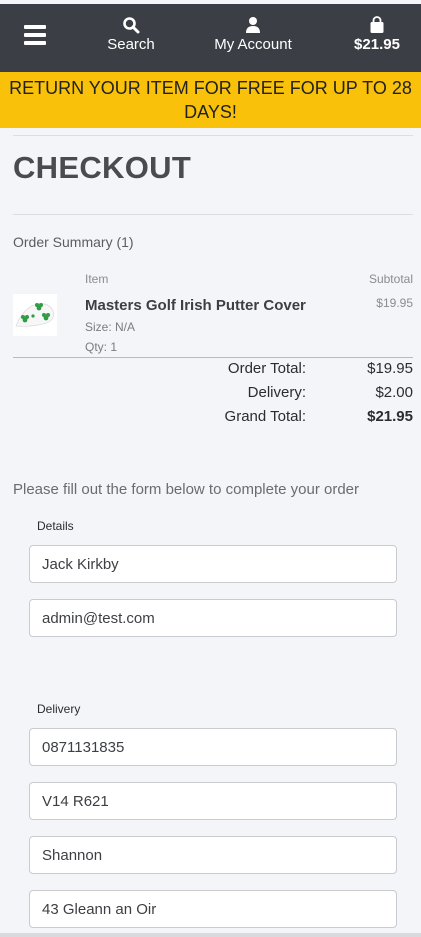 The image size is (421, 937). What do you see at coordinates (253, 44) in the screenshot?
I see `nav-account-label: My Account` at bounding box center [253, 44].